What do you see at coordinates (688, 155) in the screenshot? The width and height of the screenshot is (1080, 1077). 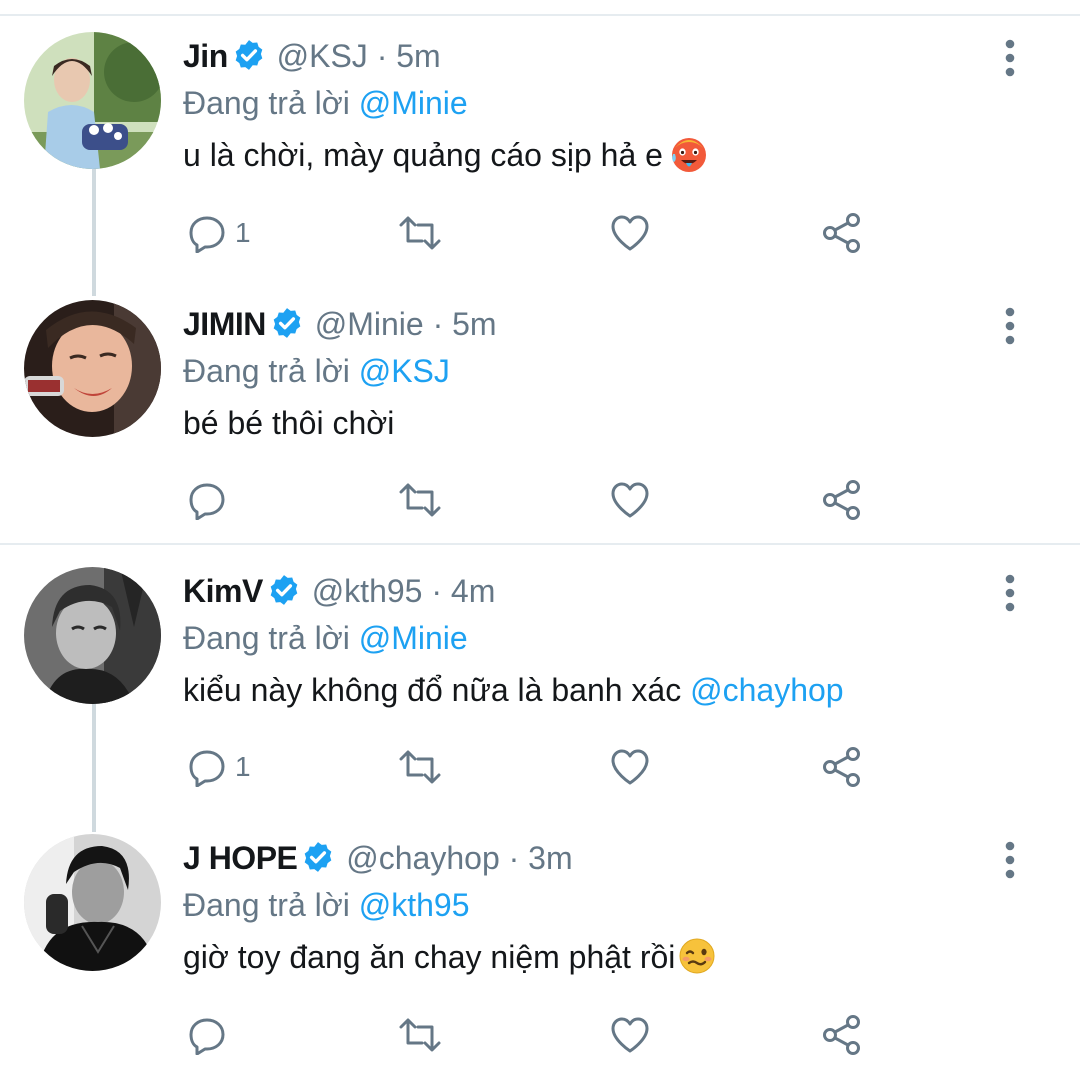 I see `hot-face-emoji-icon` at bounding box center [688, 155].